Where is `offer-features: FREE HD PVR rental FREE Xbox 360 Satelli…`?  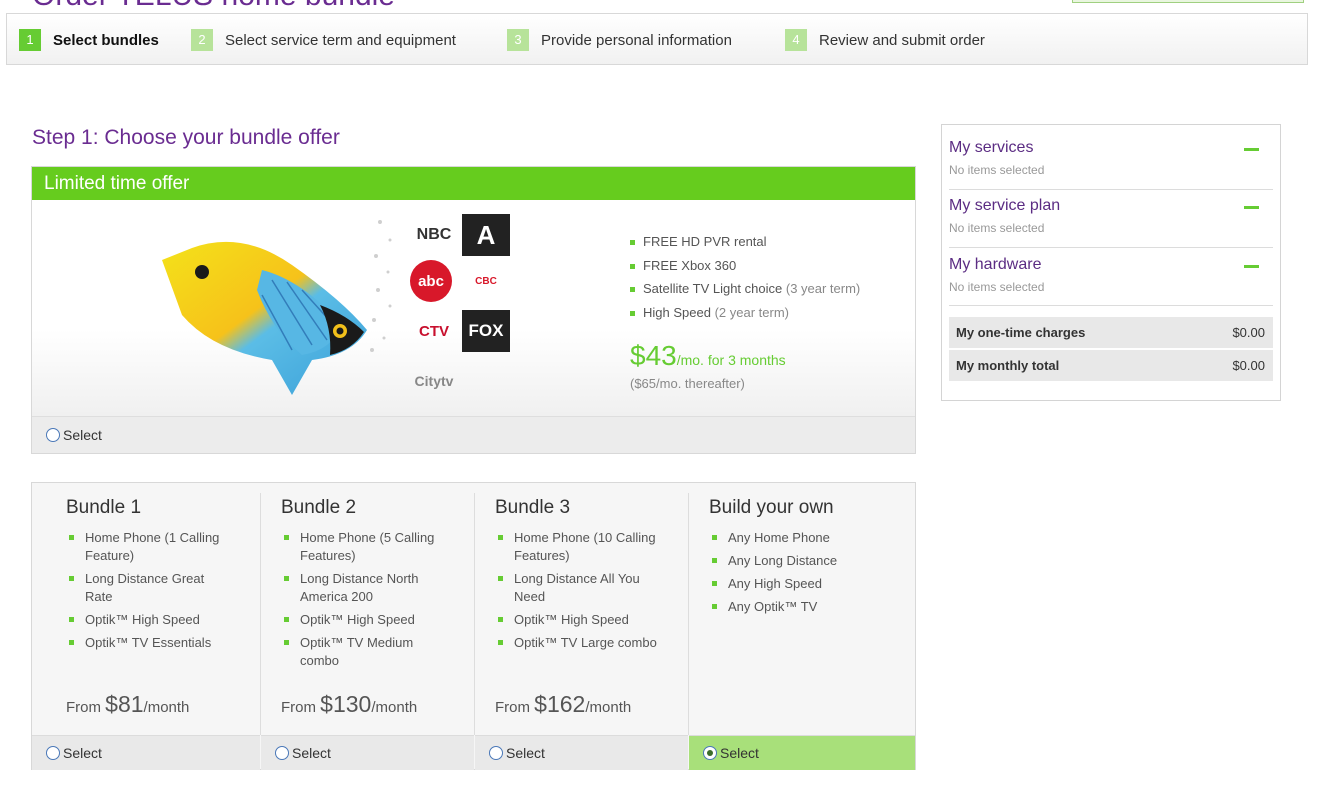
offer-features: FREE HD PVR rental FREE Xbox 360 Satelli… is located at coordinates (745, 277).